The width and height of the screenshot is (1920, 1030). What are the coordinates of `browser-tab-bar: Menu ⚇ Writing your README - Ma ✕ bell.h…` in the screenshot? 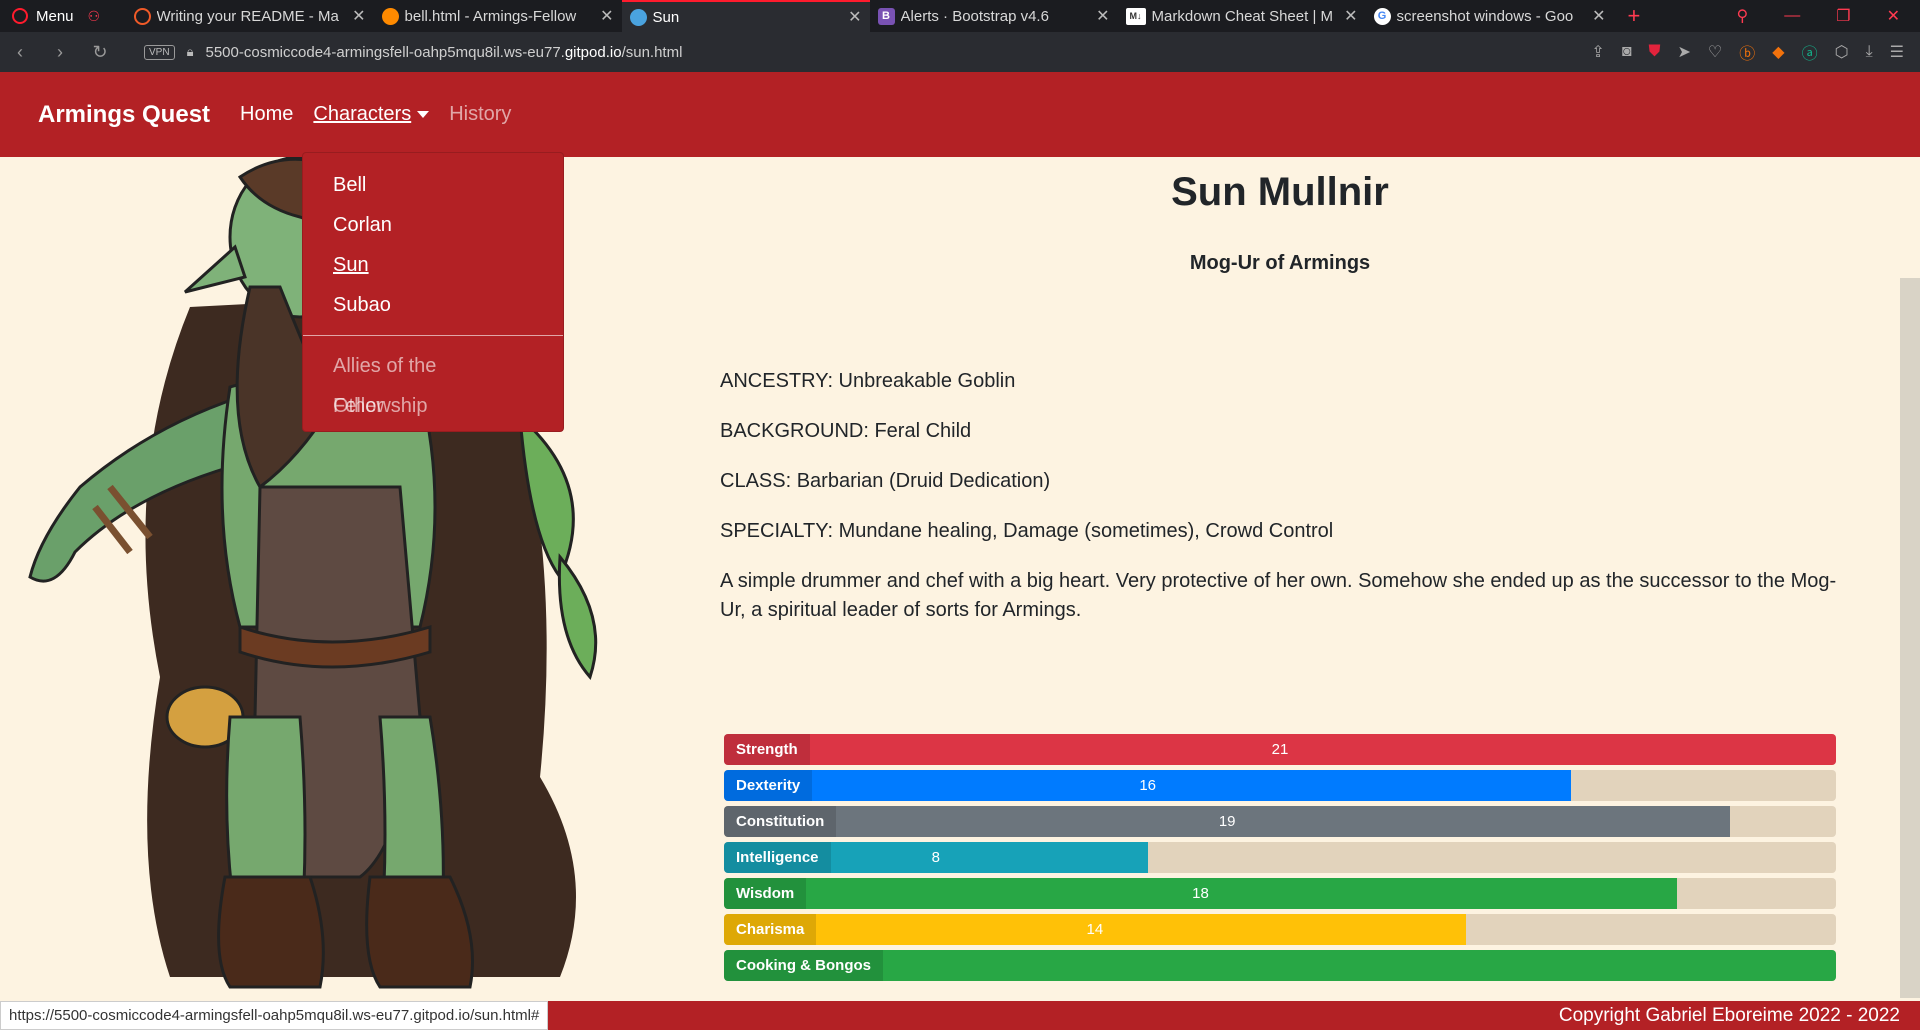 It's located at (960, 16).